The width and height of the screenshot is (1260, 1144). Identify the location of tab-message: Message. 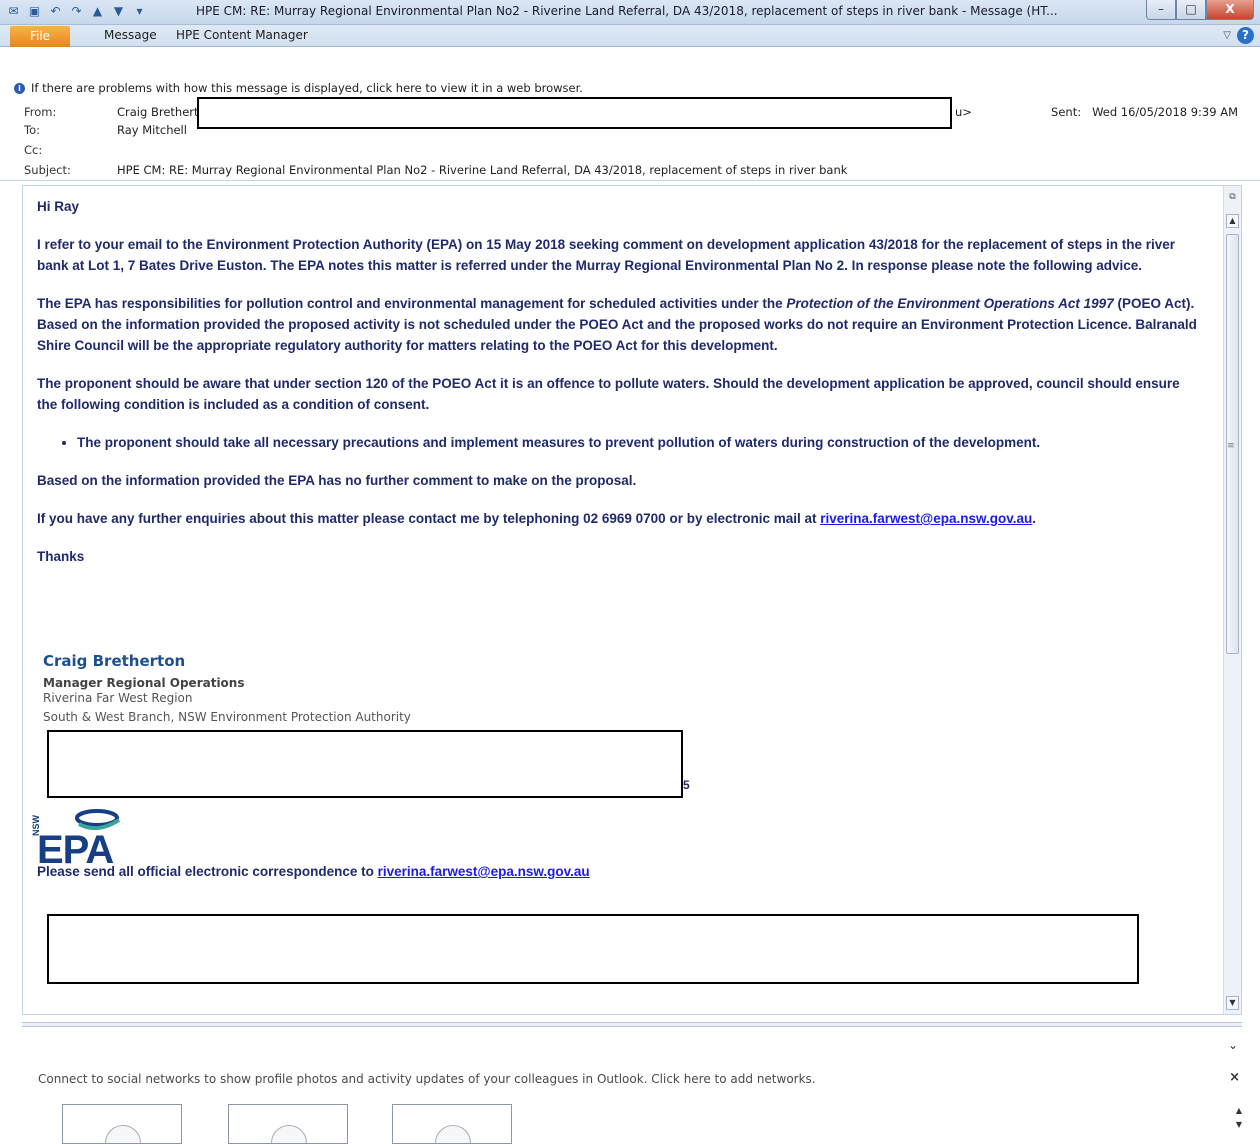
(130, 35).